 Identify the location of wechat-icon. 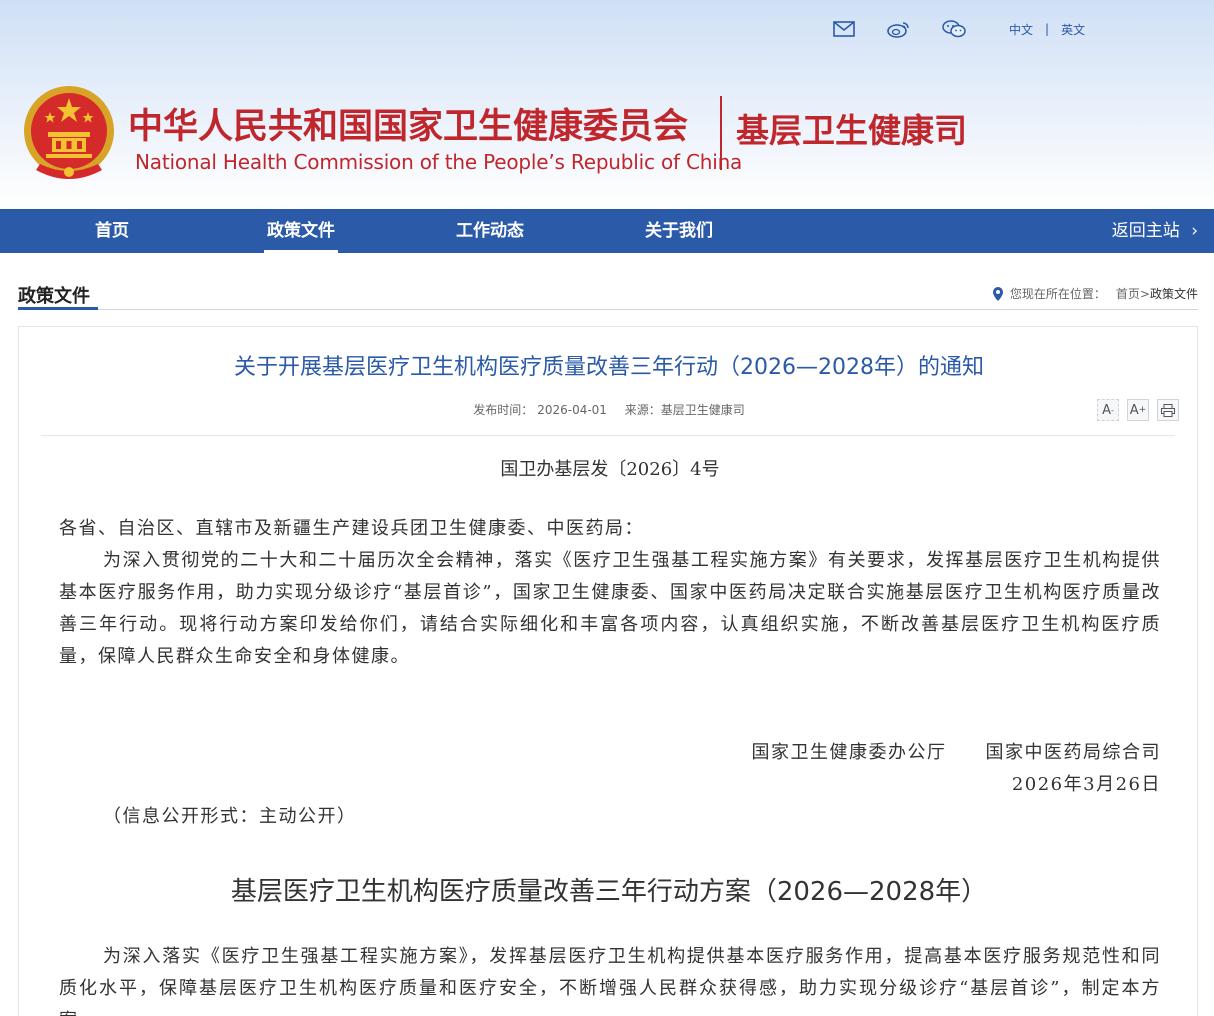
(954, 29).